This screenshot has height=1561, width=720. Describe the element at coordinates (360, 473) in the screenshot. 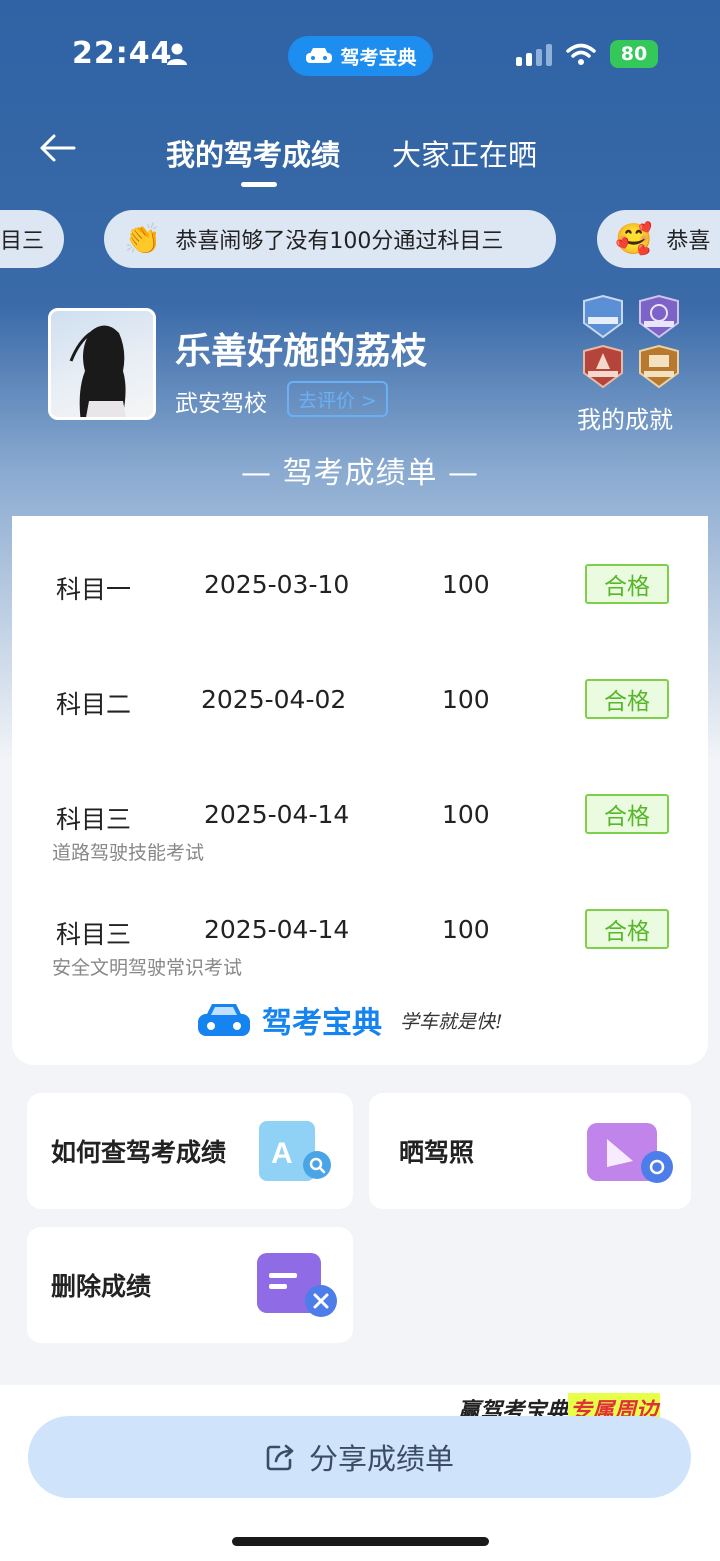

I see `score-sheet-title: — 驾考成绩单 —` at that location.